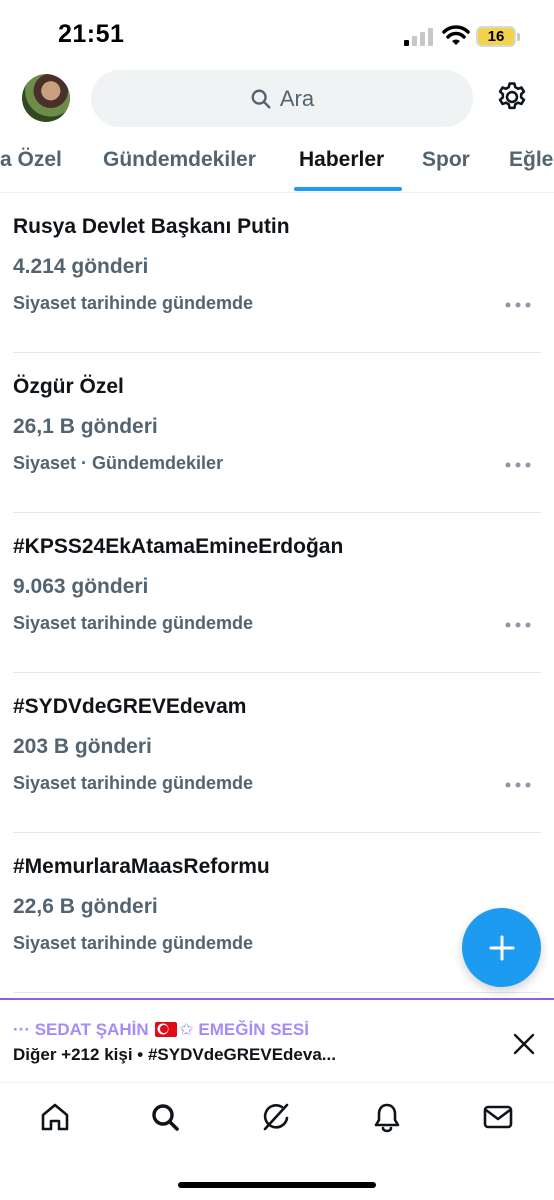 This screenshot has height=1200, width=554. What do you see at coordinates (277, 1185) in the screenshot?
I see `home-indicator` at bounding box center [277, 1185].